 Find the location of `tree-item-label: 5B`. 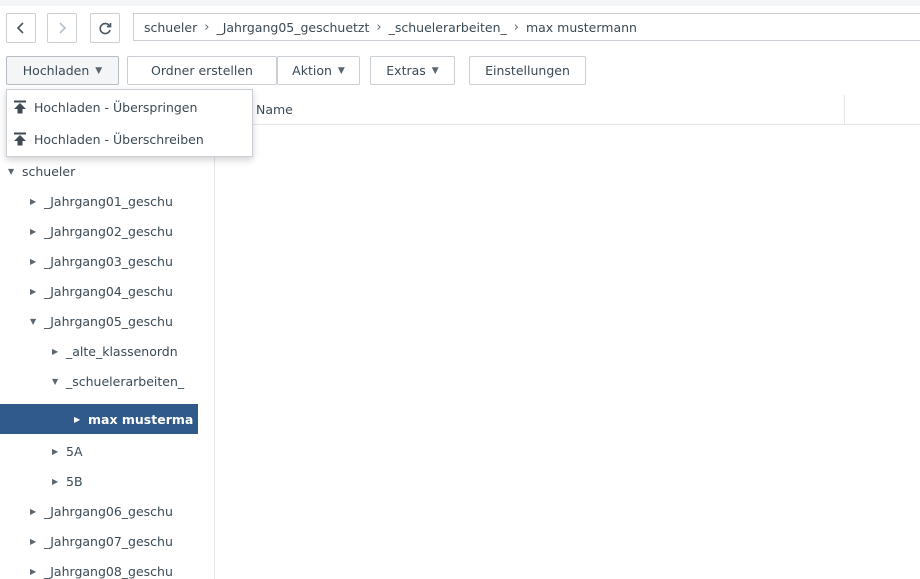

tree-item-label: 5B is located at coordinates (74, 481).